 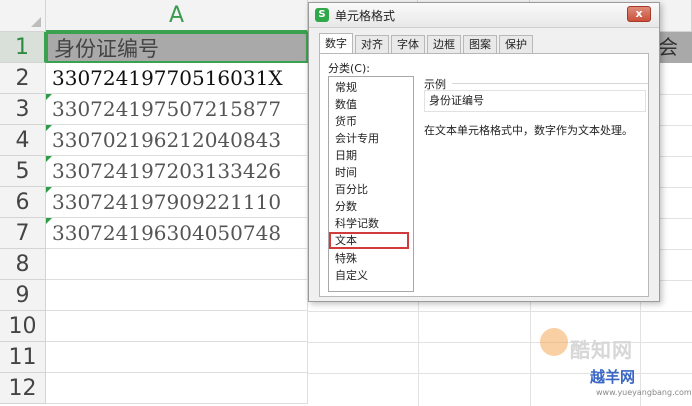 What do you see at coordinates (177, 326) in the screenshot?
I see `cell-a10` at bounding box center [177, 326].